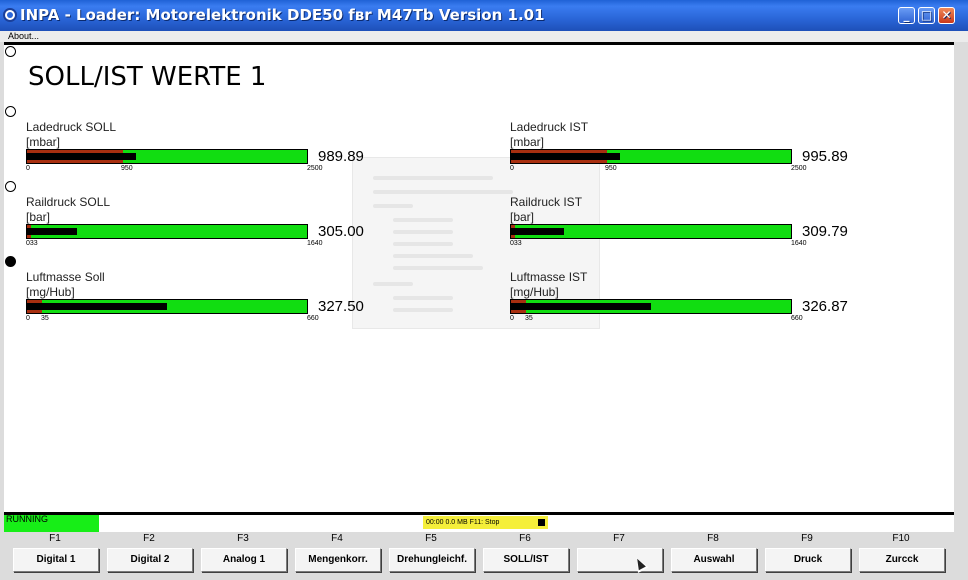  I want to click on digital-2-button: Digital 2, so click(150, 560).